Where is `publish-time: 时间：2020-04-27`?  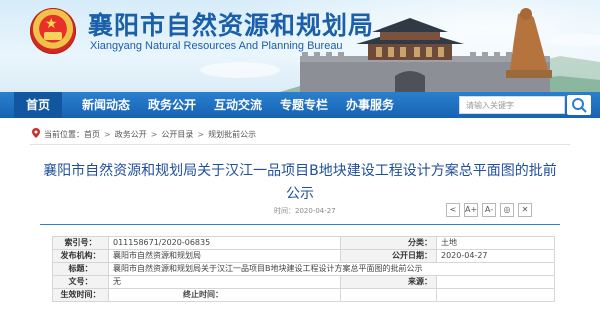
publish-time: 时间：2020-04-27 is located at coordinates (305, 211).